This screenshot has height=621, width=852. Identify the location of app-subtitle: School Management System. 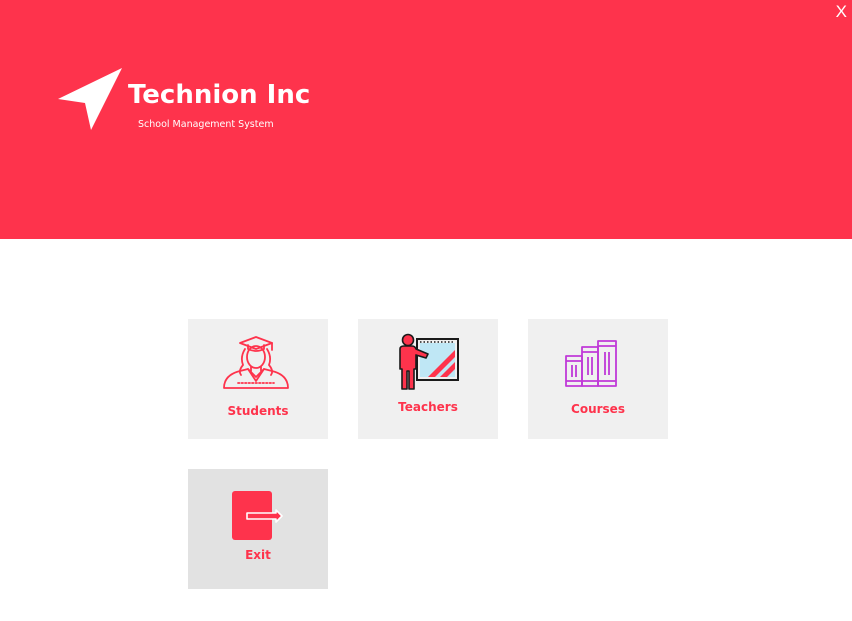
(206, 124).